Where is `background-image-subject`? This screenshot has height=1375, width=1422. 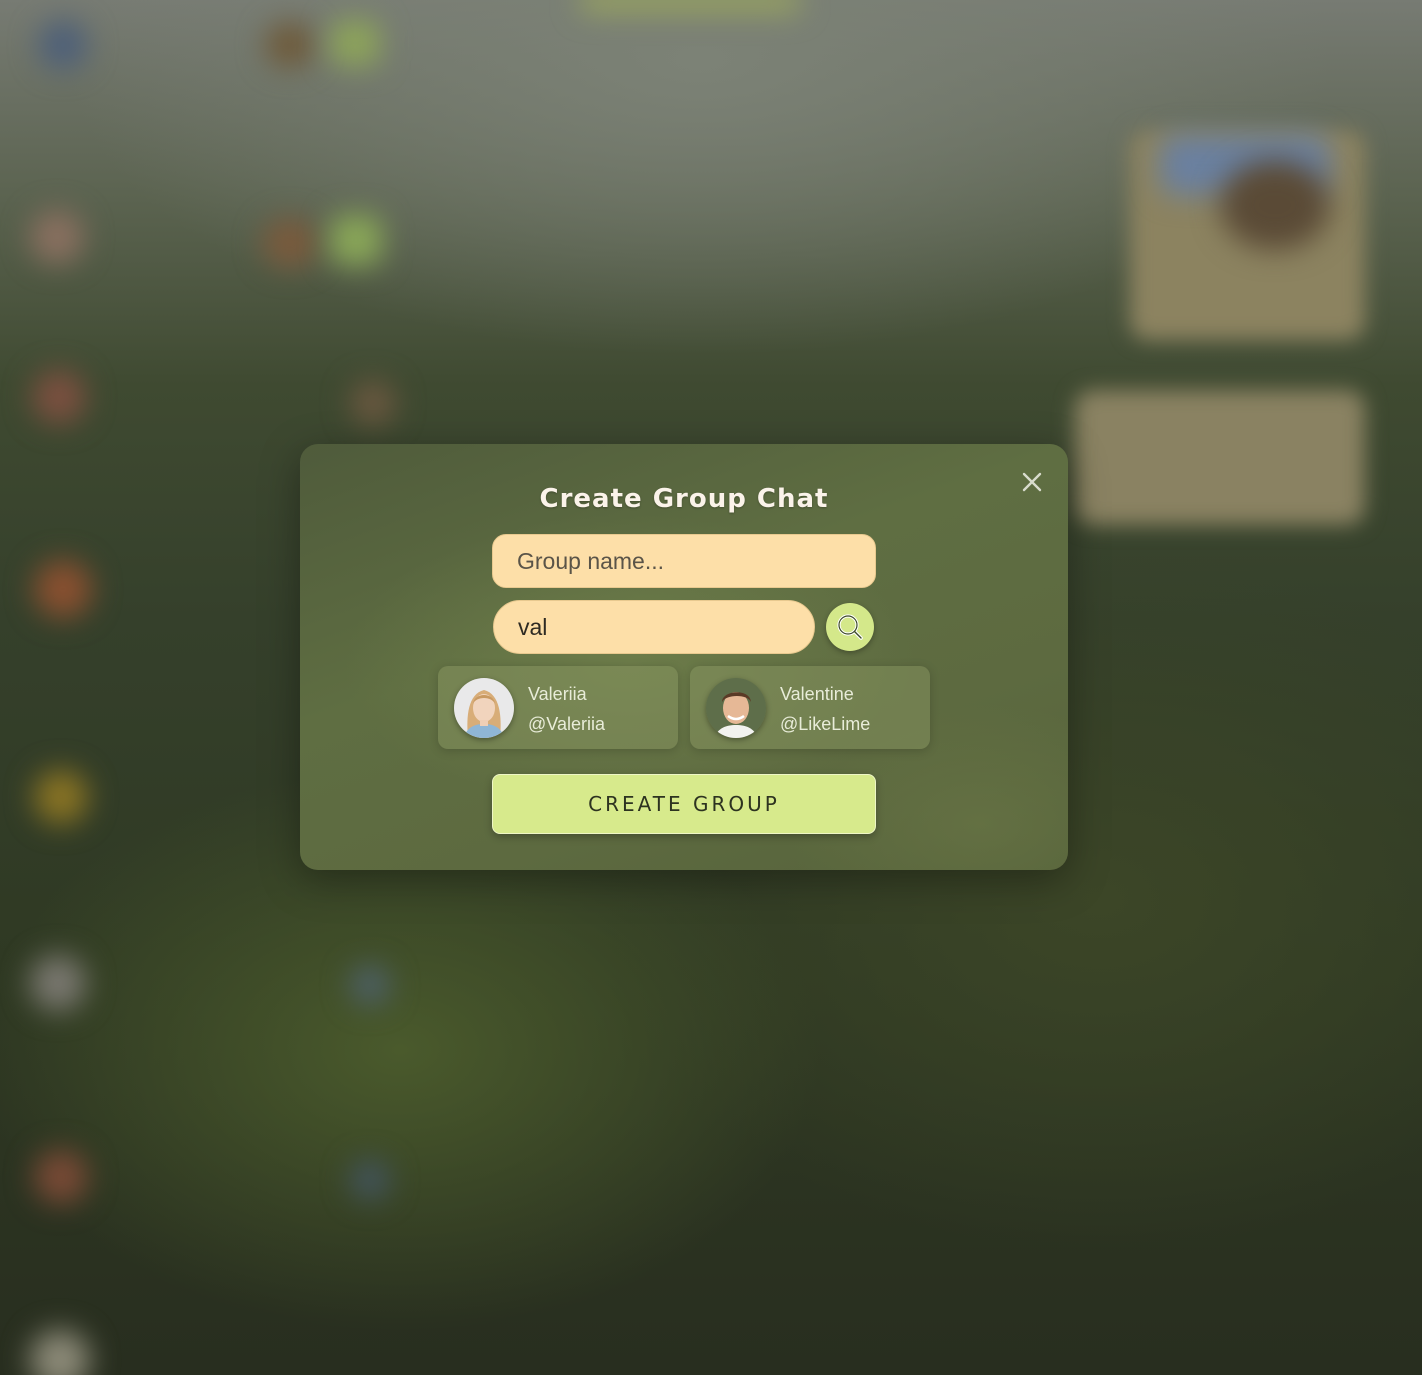
background-image-subject is located at coordinates (1275, 205).